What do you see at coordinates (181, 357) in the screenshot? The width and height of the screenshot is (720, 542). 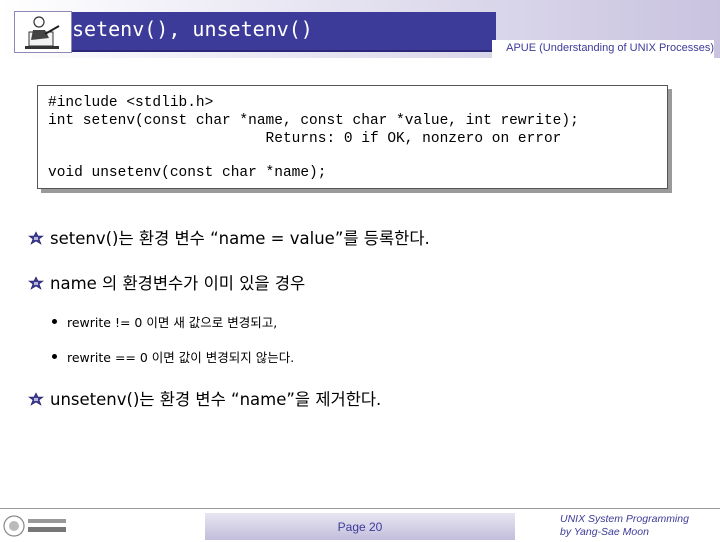 I see `sub-bullet-text: rewrite == 0 이면 값이 변경되지 않는다.` at bounding box center [181, 357].